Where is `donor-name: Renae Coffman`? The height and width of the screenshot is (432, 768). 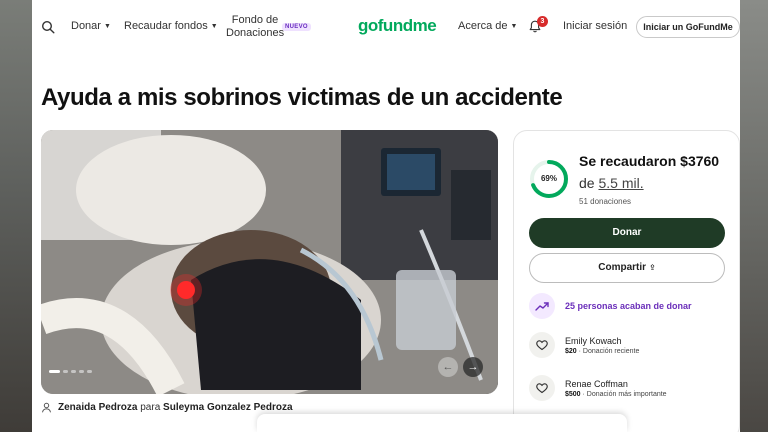 donor-name: Renae Coffman is located at coordinates (596, 383).